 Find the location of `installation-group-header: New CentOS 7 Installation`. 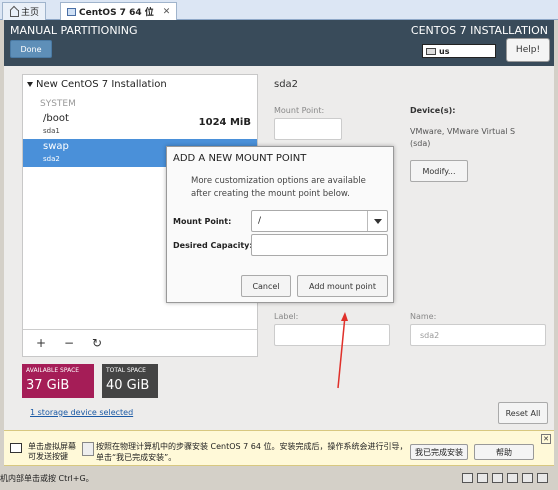

installation-group-header: New CentOS 7 Installation is located at coordinates (97, 84).